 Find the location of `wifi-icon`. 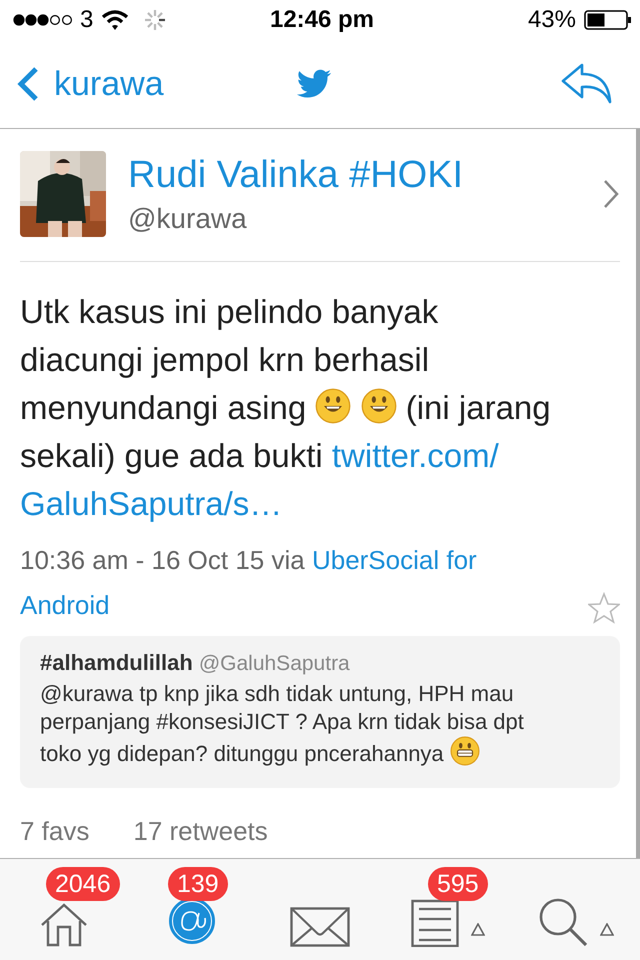

wifi-icon is located at coordinates (115, 20).